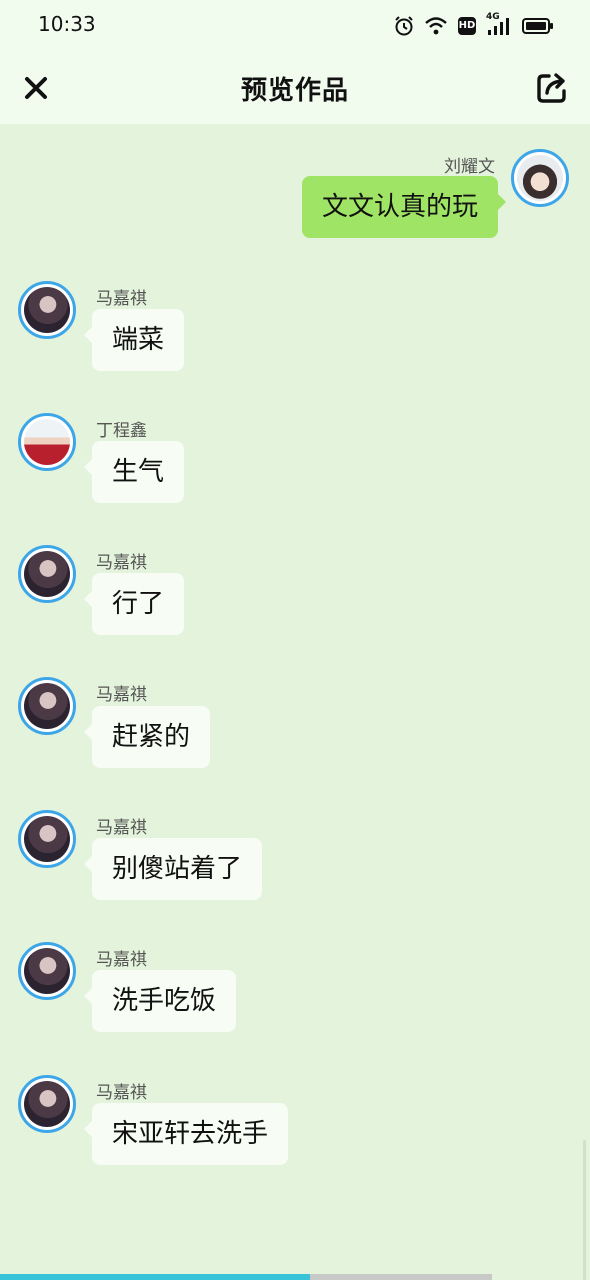 The width and height of the screenshot is (590, 1280). What do you see at coordinates (436, 26) in the screenshot?
I see `wifi-icon` at bounding box center [436, 26].